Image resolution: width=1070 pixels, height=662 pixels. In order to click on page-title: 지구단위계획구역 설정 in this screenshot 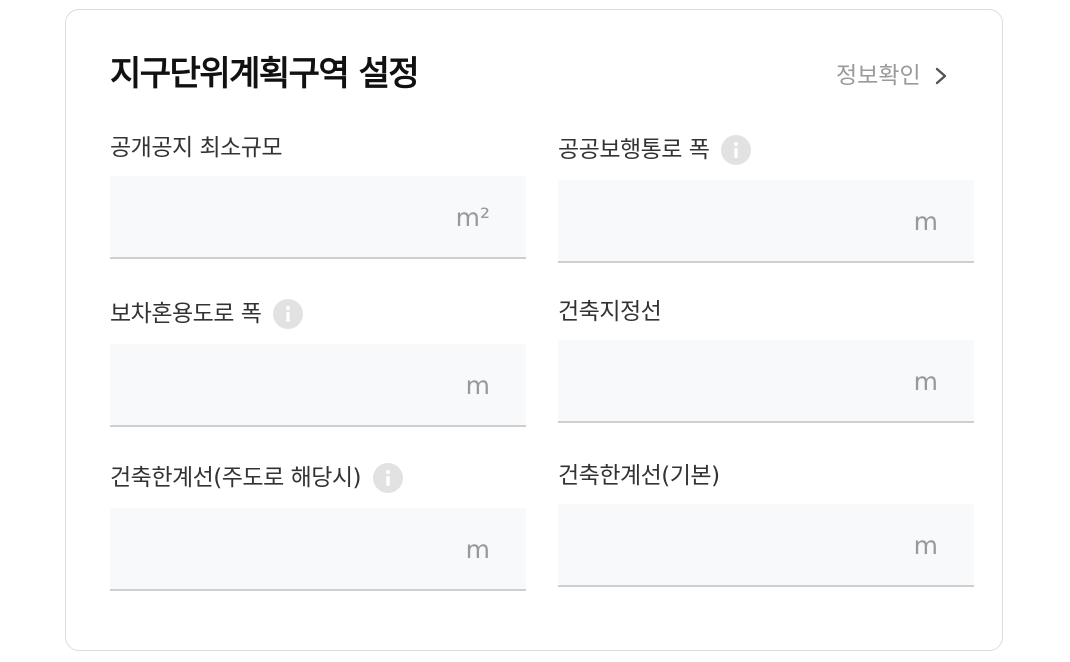, I will do `click(265, 74)`.